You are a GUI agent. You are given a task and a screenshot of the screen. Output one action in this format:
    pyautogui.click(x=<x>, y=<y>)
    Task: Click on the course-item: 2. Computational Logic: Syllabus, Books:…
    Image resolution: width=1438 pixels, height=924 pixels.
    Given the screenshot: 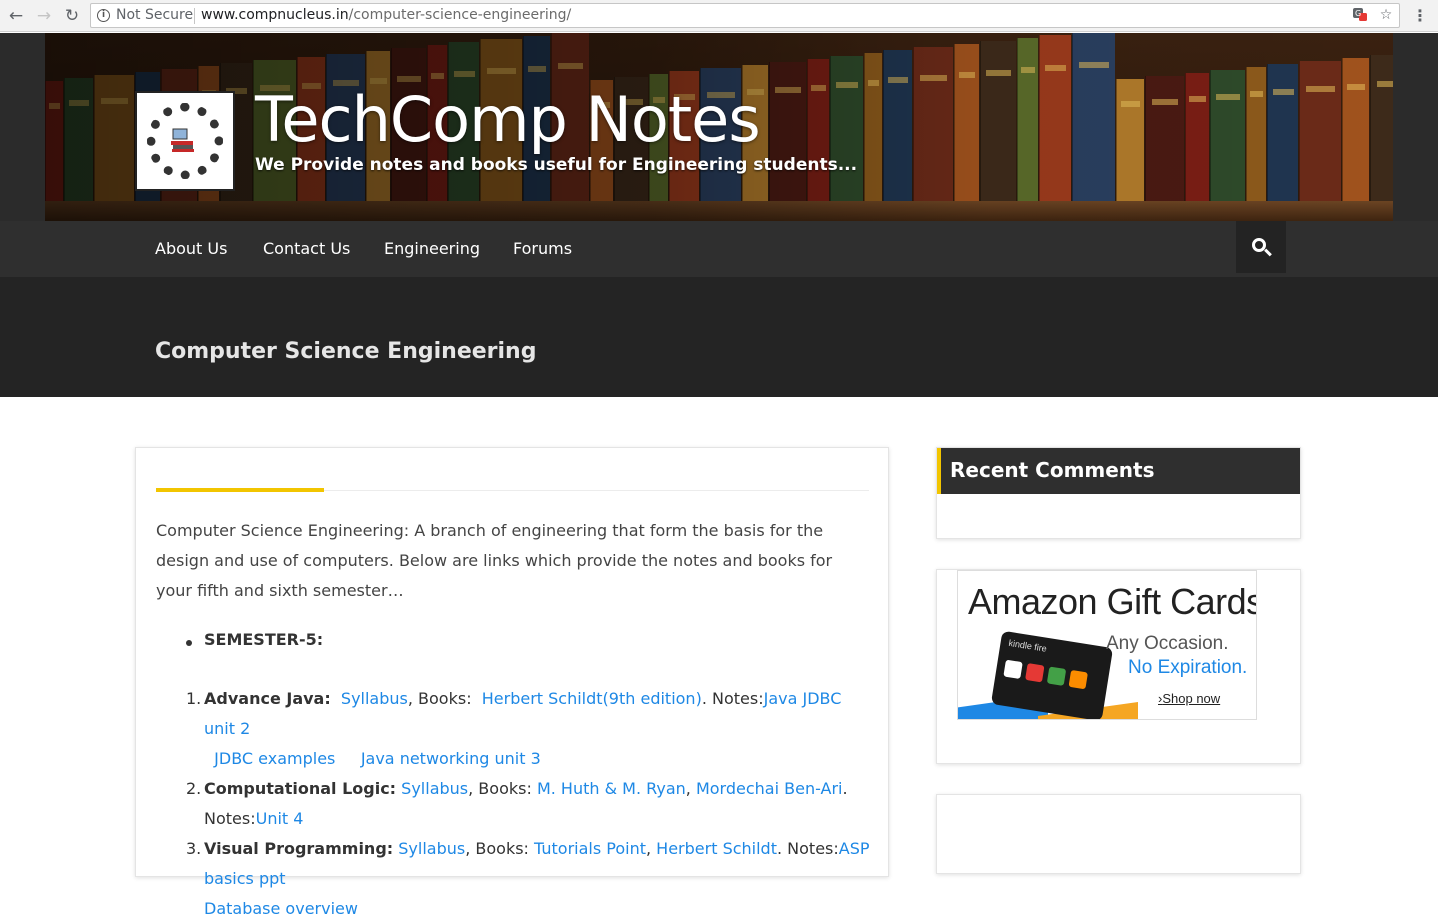 What is the action you would take?
    pyautogui.click(x=513, y=804)
    